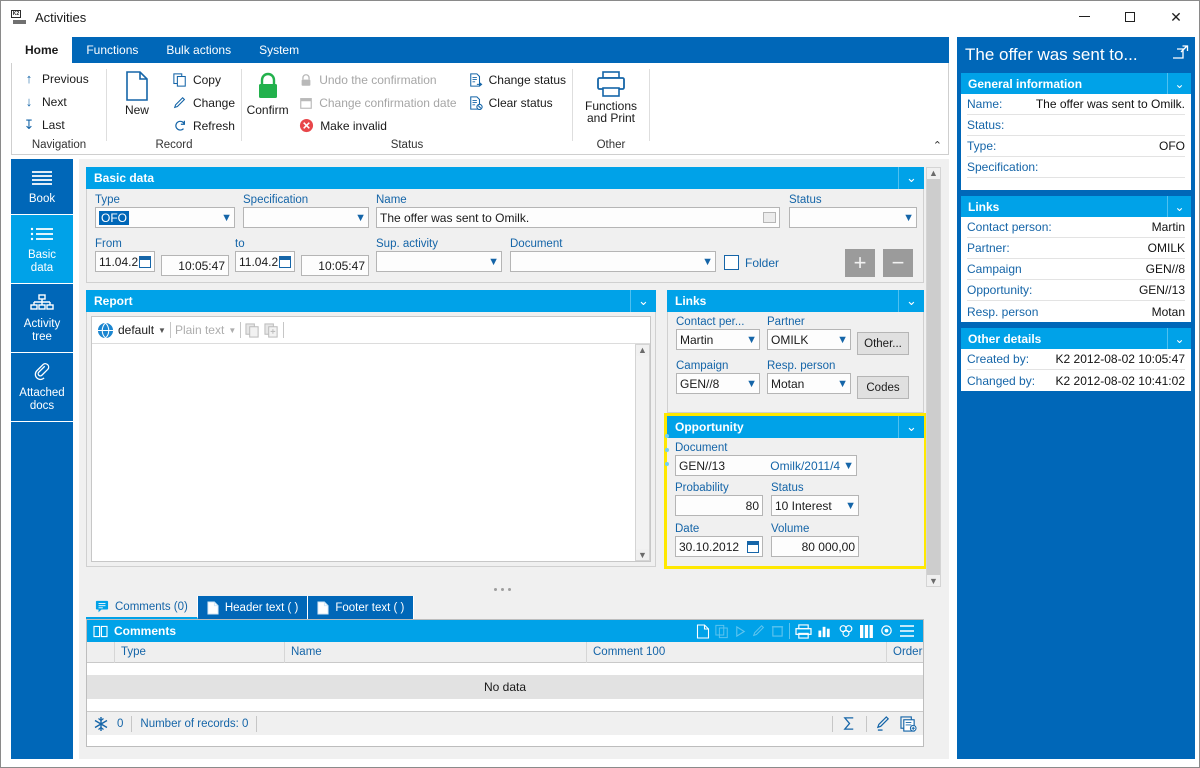 The width and height of the screenshot is (1200, 768). I want to click on opportunity-collapse-button: ⌄, so click(911, 427).